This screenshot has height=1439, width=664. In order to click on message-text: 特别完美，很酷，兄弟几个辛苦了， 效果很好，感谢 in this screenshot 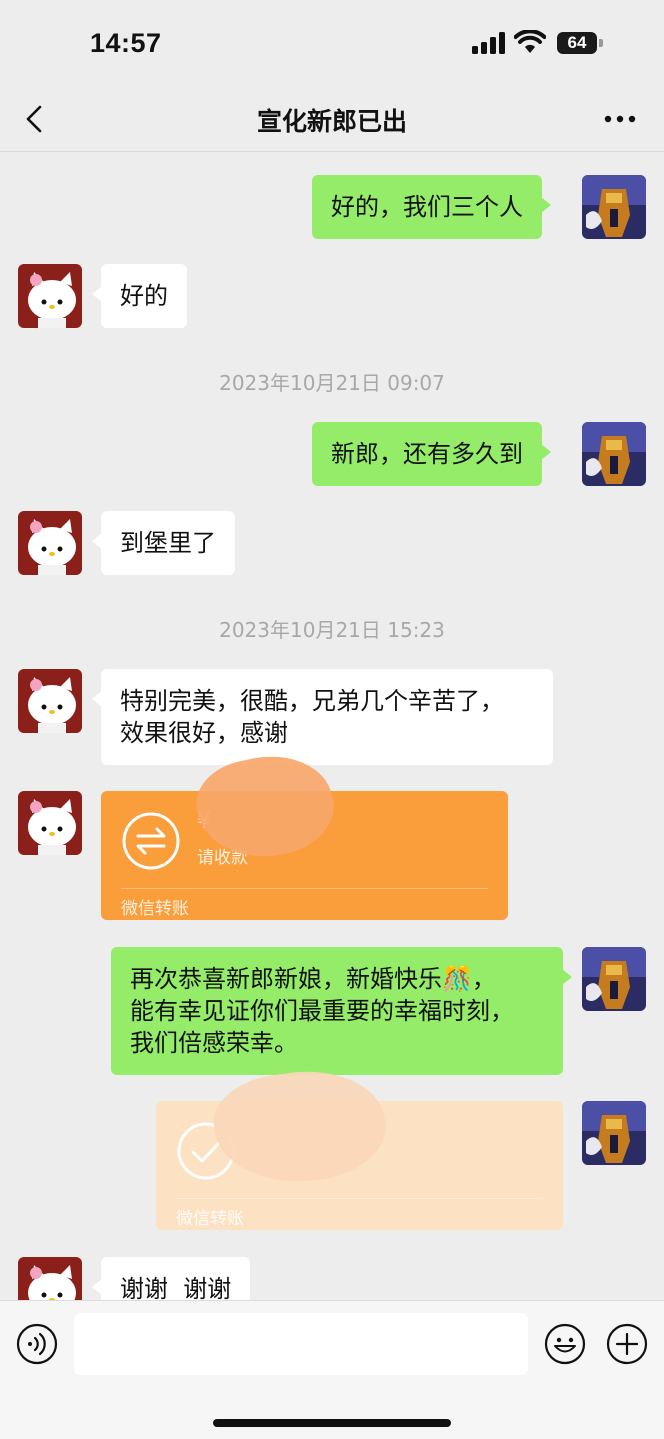, I will do `click(312, 717)`.